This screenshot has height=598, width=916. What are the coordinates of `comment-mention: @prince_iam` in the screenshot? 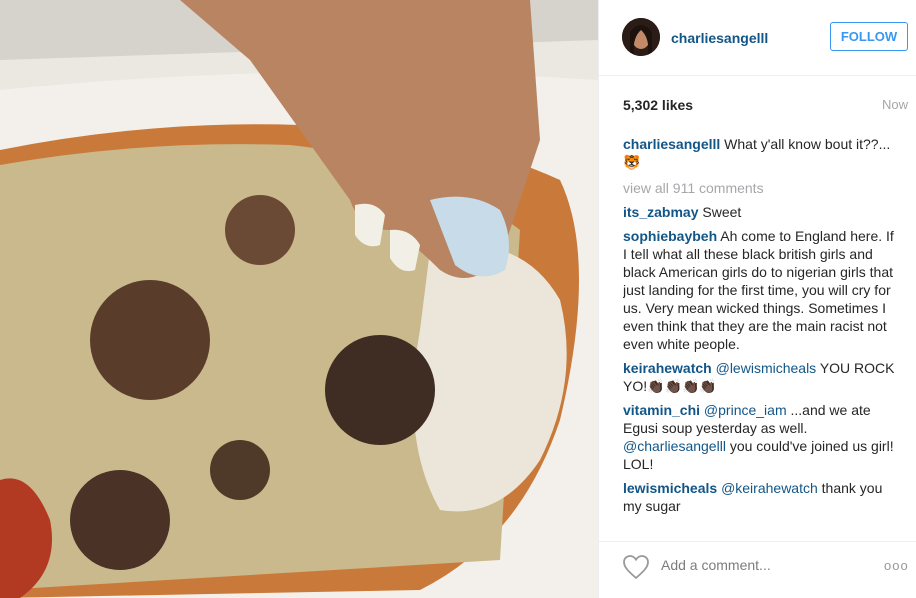 It's located at (745, 410).